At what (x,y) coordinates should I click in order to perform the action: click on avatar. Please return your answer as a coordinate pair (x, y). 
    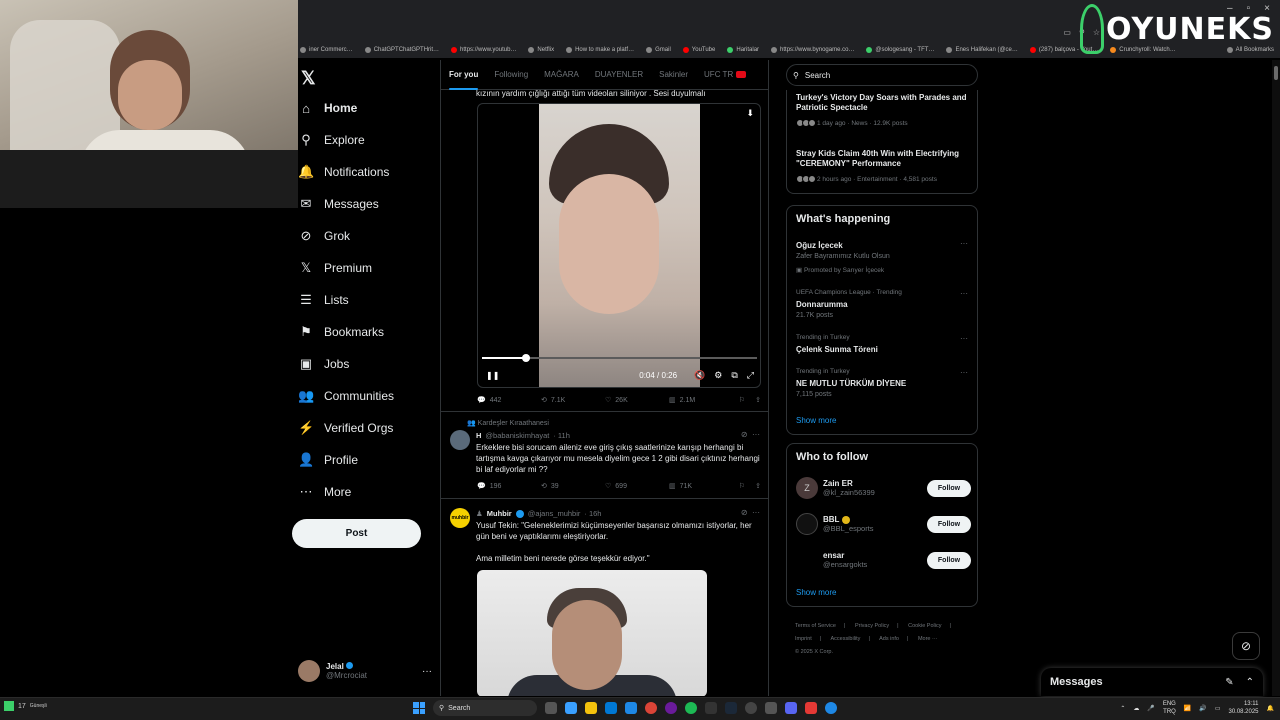
    Looking at the image, I should click on (460, 440).